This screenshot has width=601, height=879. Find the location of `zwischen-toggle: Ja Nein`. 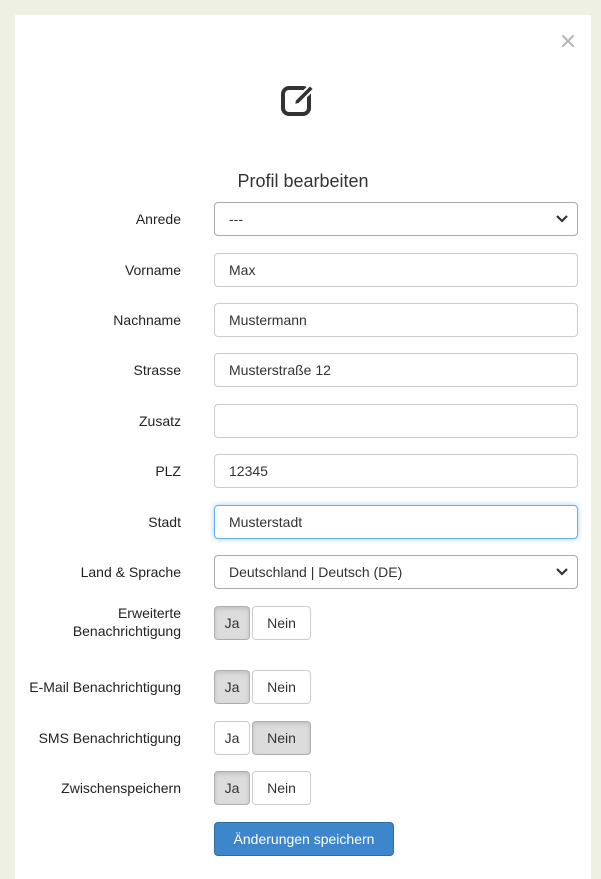

zwischen-toggle: Ja Nein is located at coordinates (262, 788).